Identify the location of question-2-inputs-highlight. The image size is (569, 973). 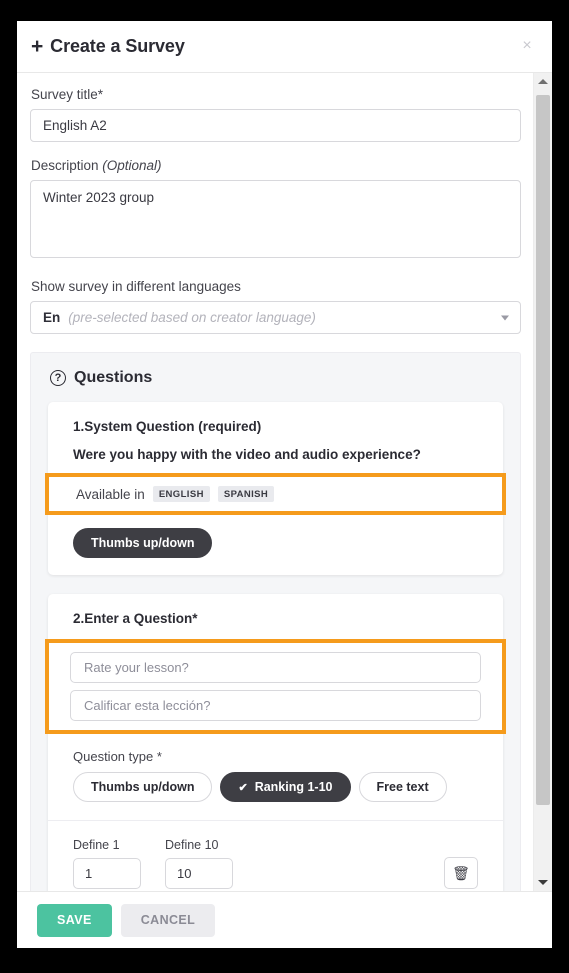
(275, 686).